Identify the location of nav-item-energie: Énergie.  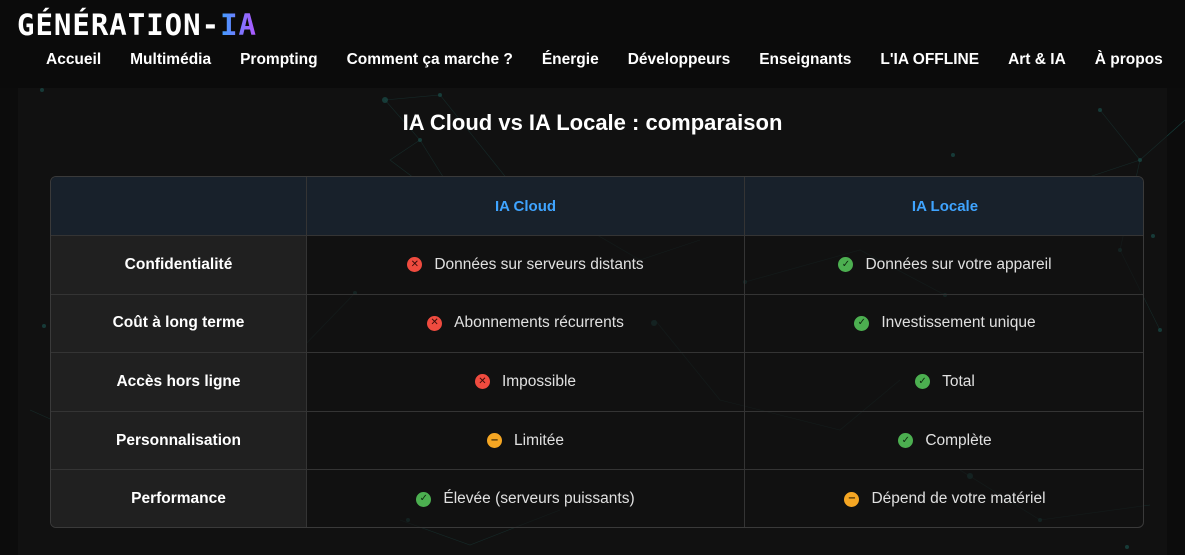
(570, 60).